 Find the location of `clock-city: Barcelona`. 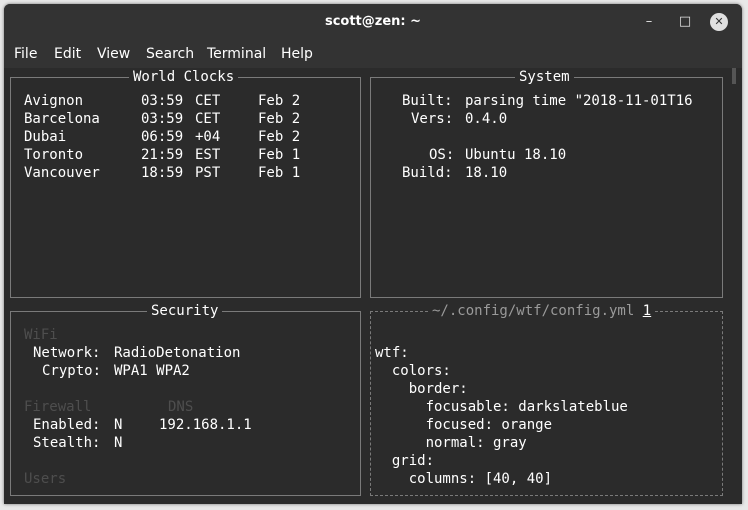

clock-city: Barcelona is located at coordinates (62, 119).